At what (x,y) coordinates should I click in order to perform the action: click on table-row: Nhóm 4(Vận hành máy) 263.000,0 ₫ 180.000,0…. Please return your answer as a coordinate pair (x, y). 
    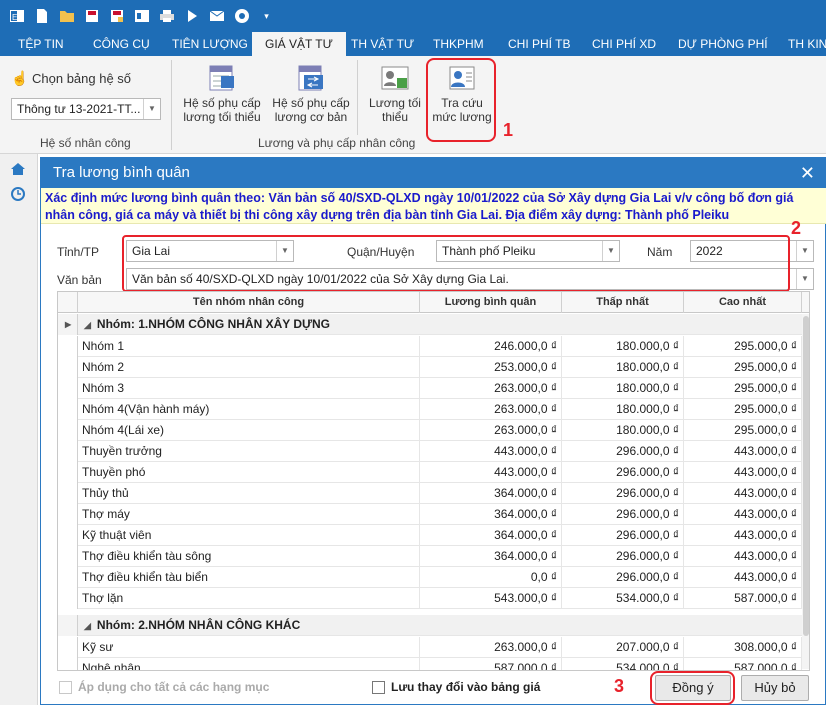
    Looking at the image, I should click on (433, 409).